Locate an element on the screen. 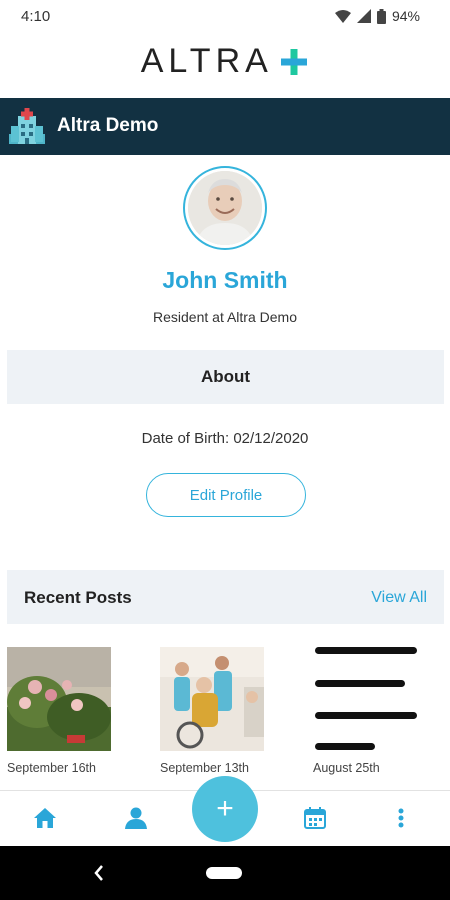 The image size is (450, 900). post-card: September 16th is located at coordinates (59, 711).